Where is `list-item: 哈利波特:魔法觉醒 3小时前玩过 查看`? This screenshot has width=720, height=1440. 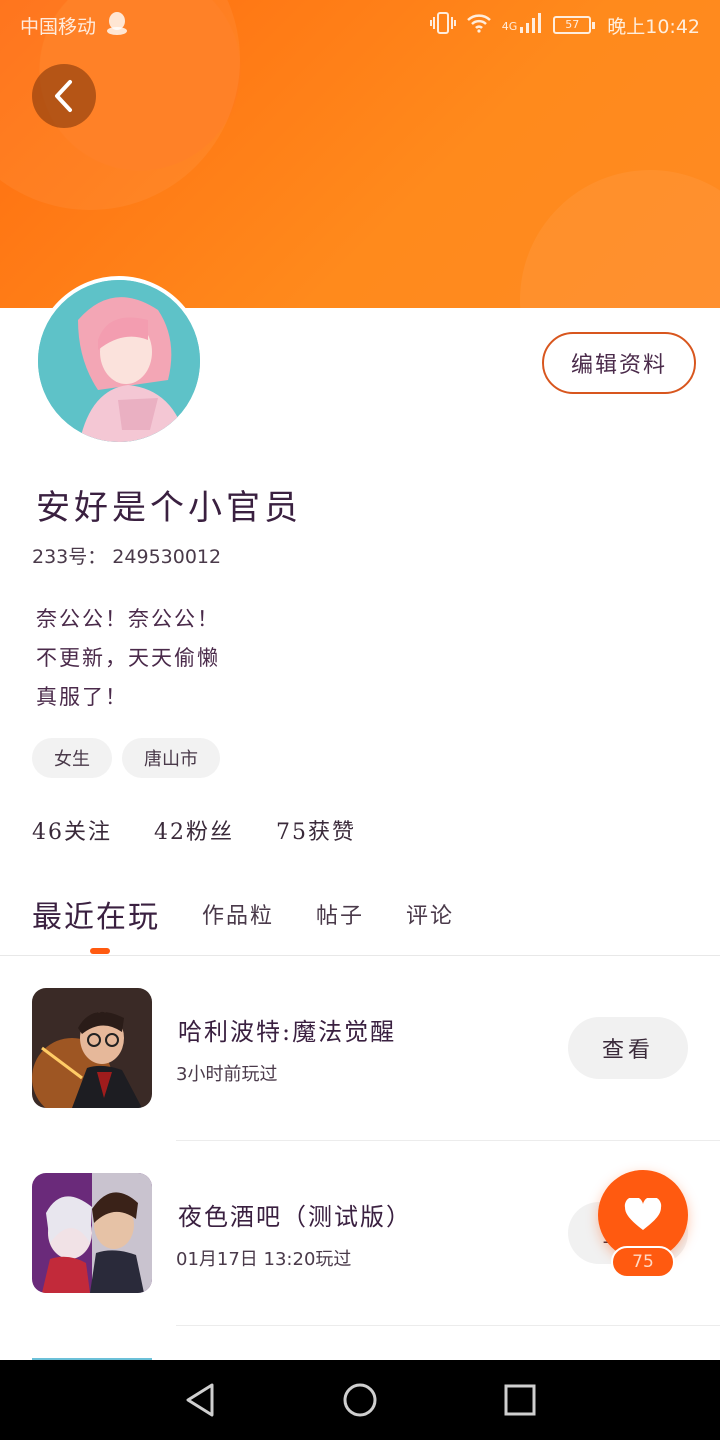
list-item: 哈利波特:魔法觉醒 3小时前玩过 查看 is located at coordinates (360, 1048).